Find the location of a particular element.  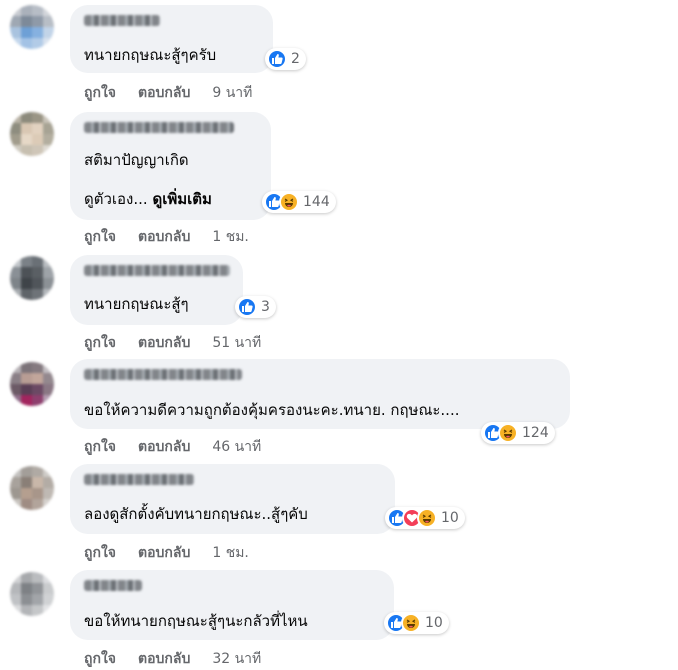

comment-text-truncated: ดูตัวเอง... ดูเพิ่มเติม is located at coordinates (148, 199).